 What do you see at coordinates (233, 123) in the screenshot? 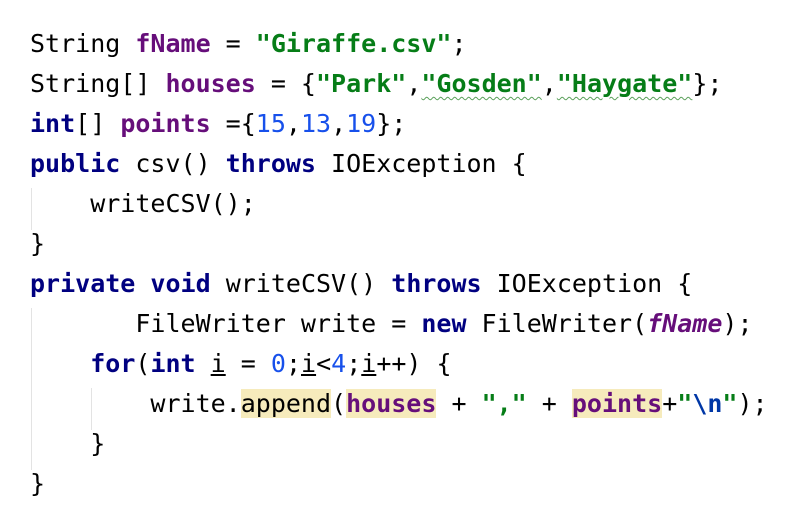
I see `code-token: ={` at bounding box center [233, 123].